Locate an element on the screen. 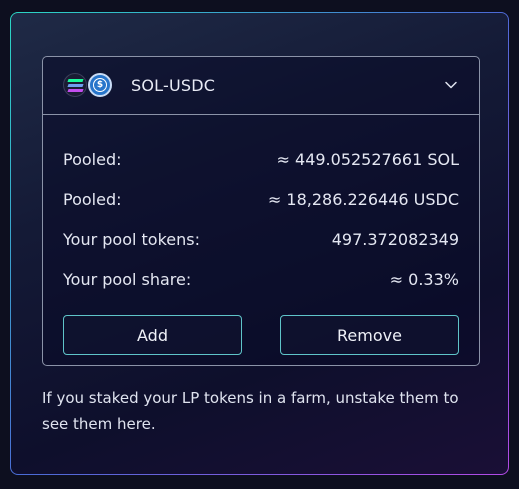  usdc-icon: $ is located at coordinates (100, 84).